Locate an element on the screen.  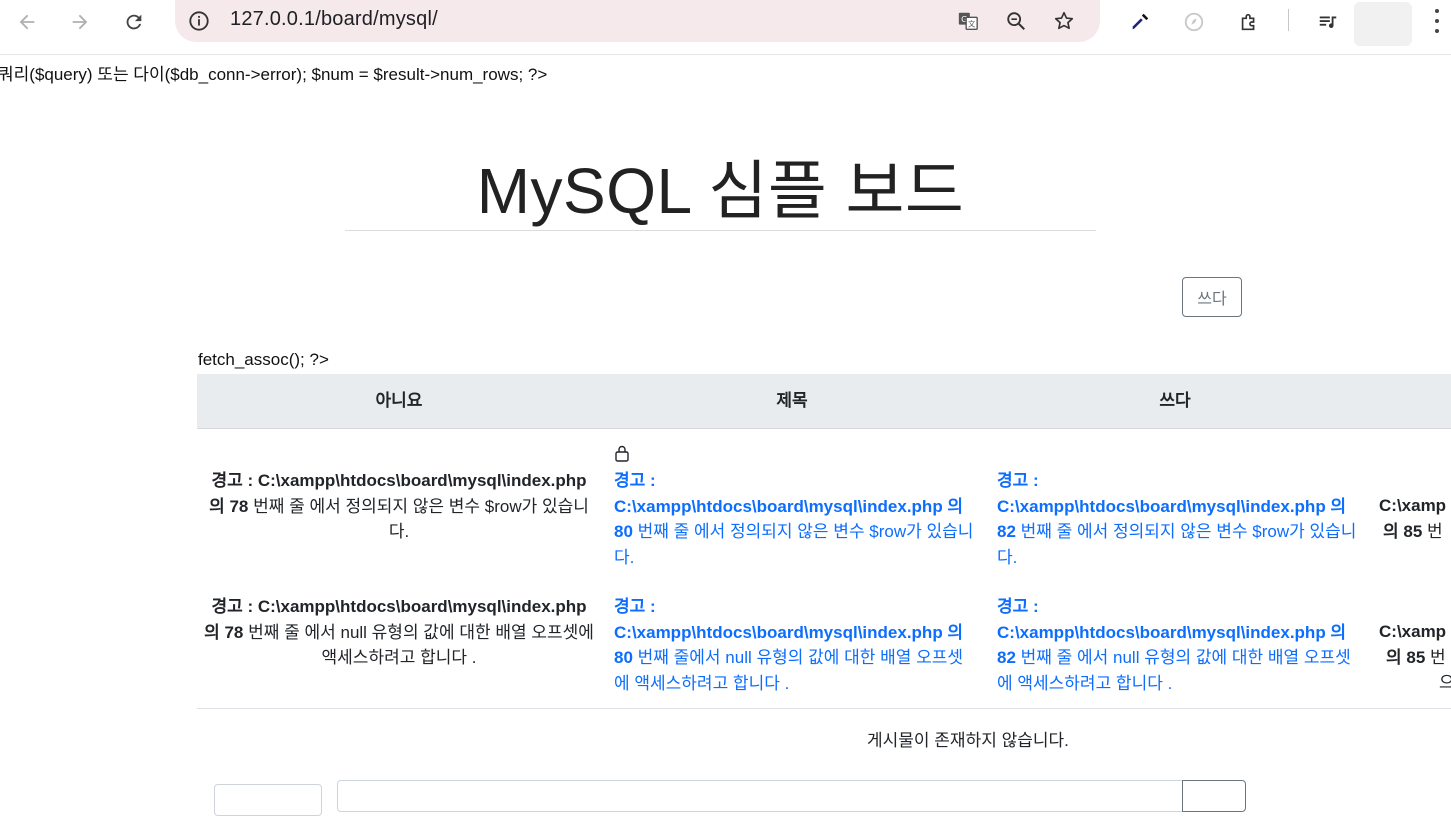
compass-extension-icon is located at coordinates (1194, 22).